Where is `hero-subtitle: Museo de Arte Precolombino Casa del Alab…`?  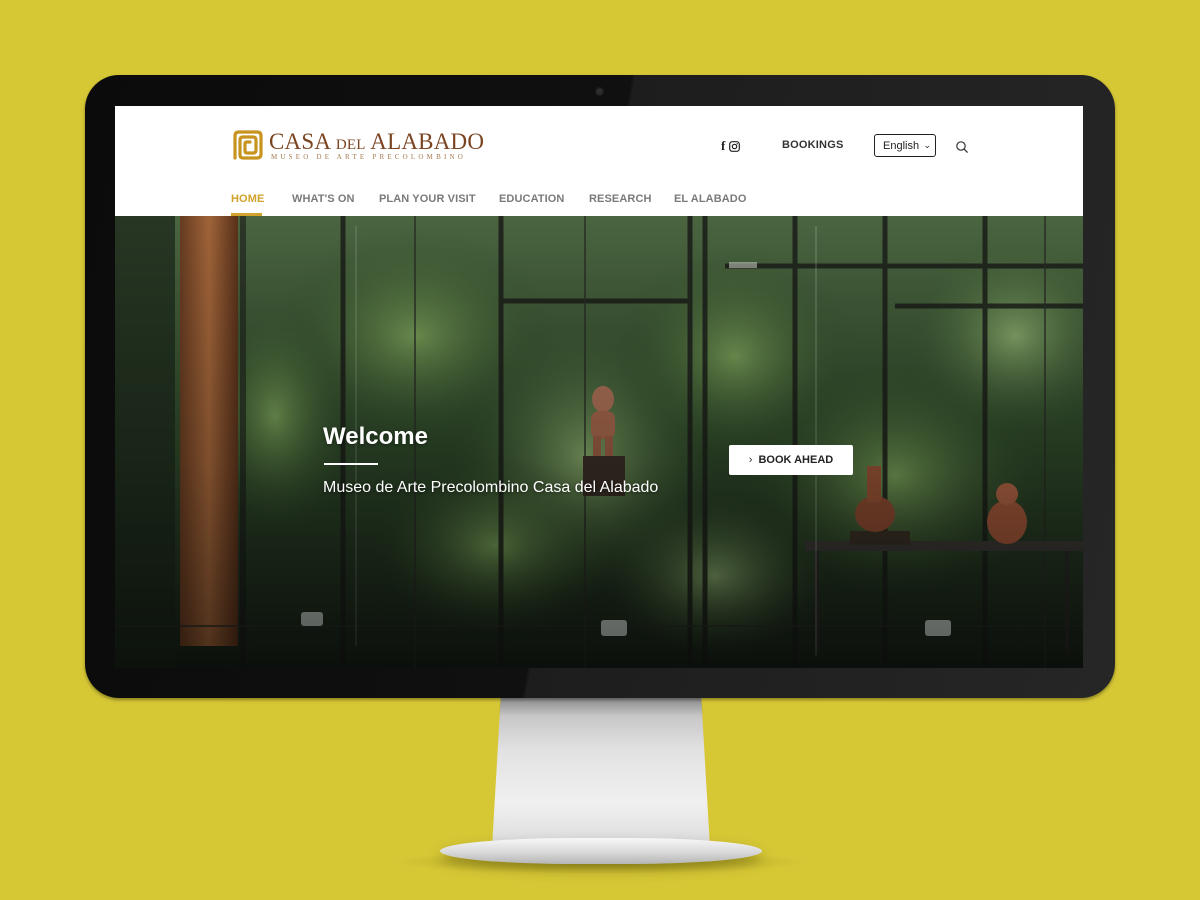 hero-subtitle: Museo de Arte Precolombino Casa del Alab… is located at coordinates (491, 487).